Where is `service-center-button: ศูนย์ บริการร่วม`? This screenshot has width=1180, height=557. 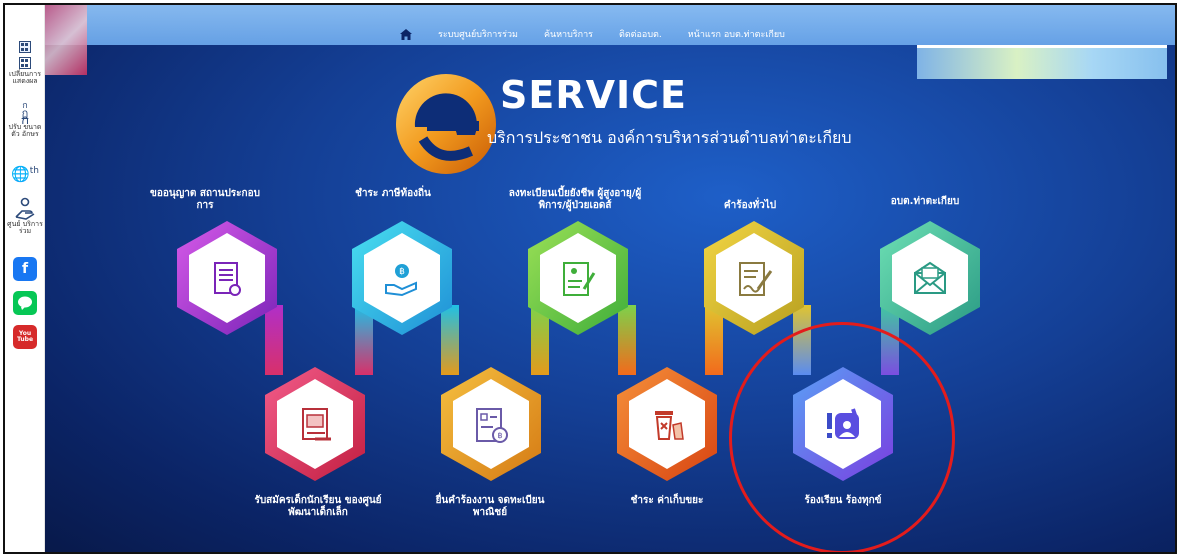 service-center-button: ศูนย์ บริการร่วม is located at coordinates (25, 216).